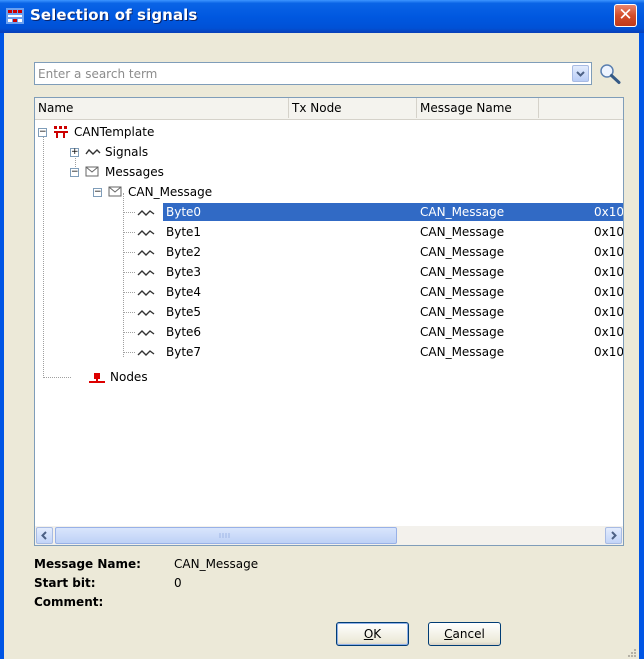 Image resolution: width=644 pixels, height=664 pixels. I want to click on scroll-left-button, so click(44, 535).